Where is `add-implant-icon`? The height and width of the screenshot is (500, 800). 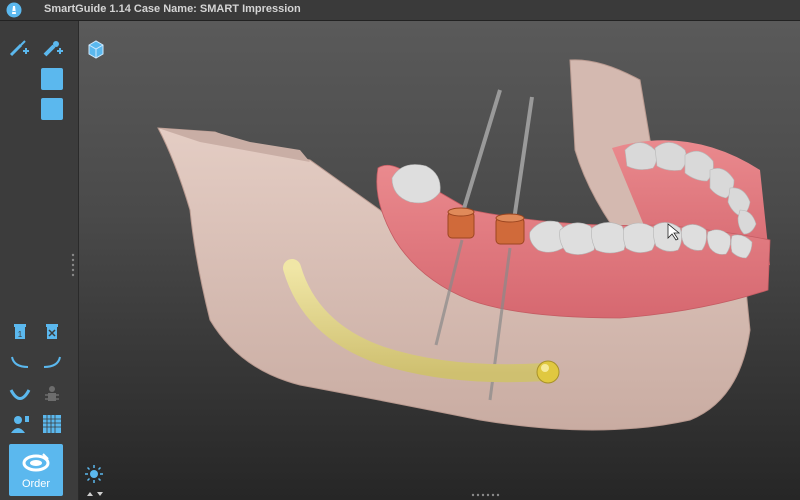
add-implant-icon is located at coordinates (18, 48).